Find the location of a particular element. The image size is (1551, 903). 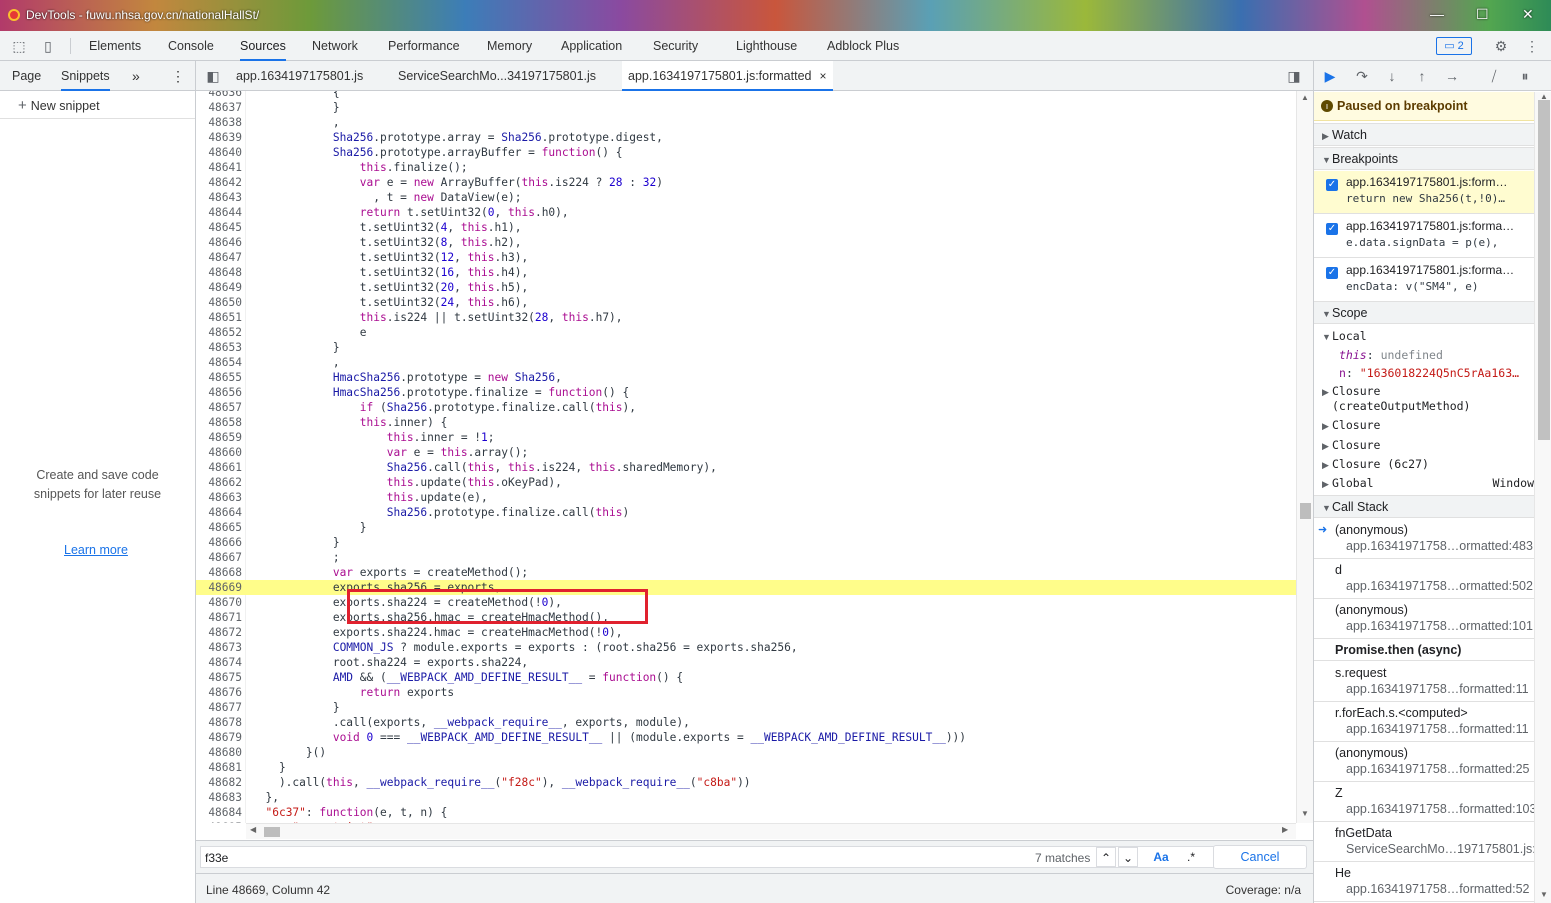

line-number: 48640 is located at coordinates (219, 152).